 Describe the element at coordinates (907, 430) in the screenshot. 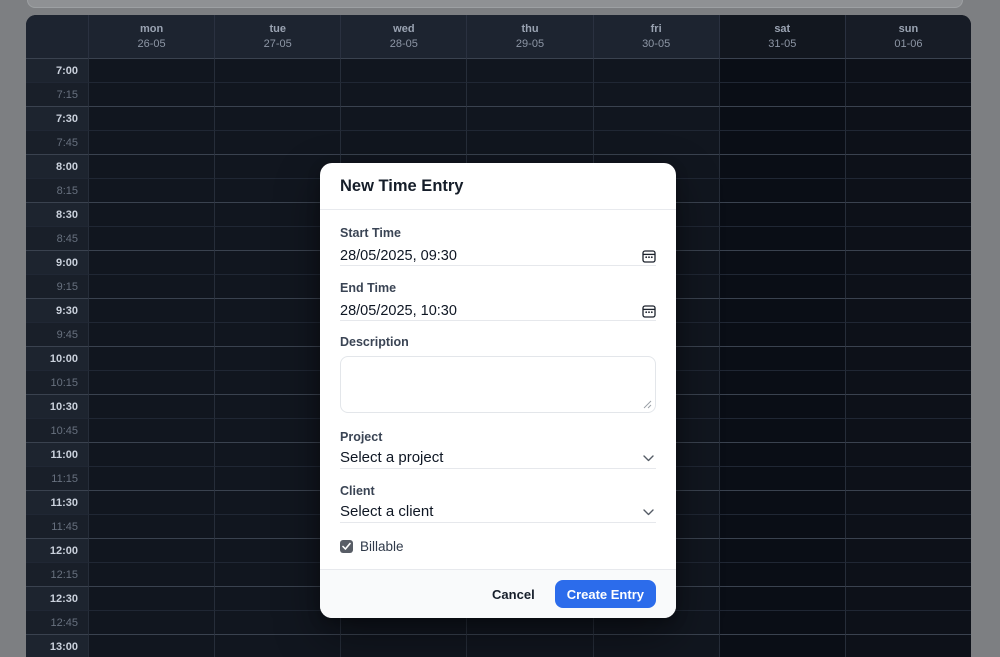

I see `slot-sun-10:45` at that location.